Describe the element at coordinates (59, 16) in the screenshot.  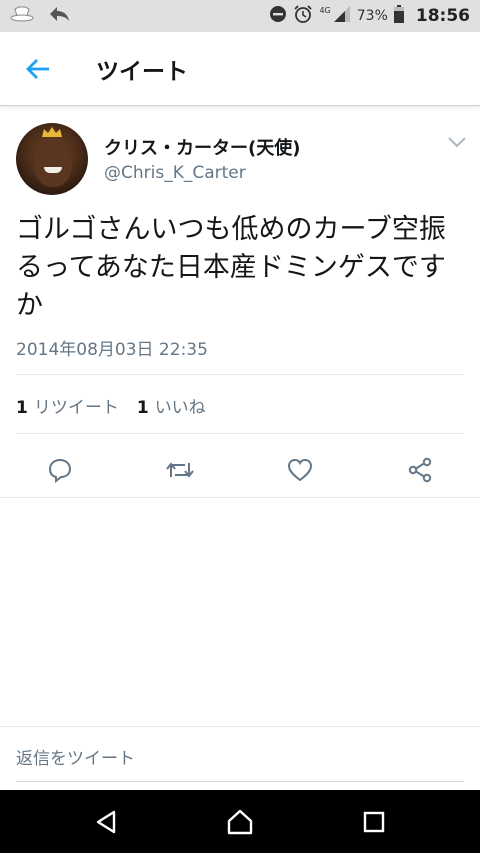
I see `reply-arrow-icon` at that location.